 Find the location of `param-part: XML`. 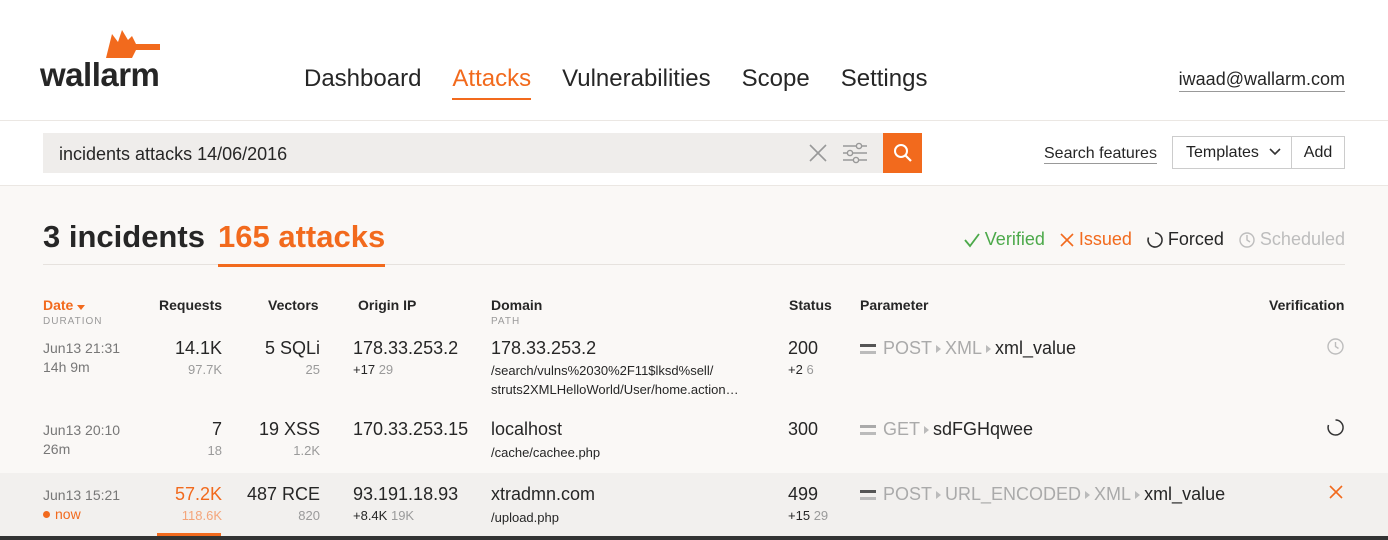

param-part: XML is located at coordinates (964, 348).